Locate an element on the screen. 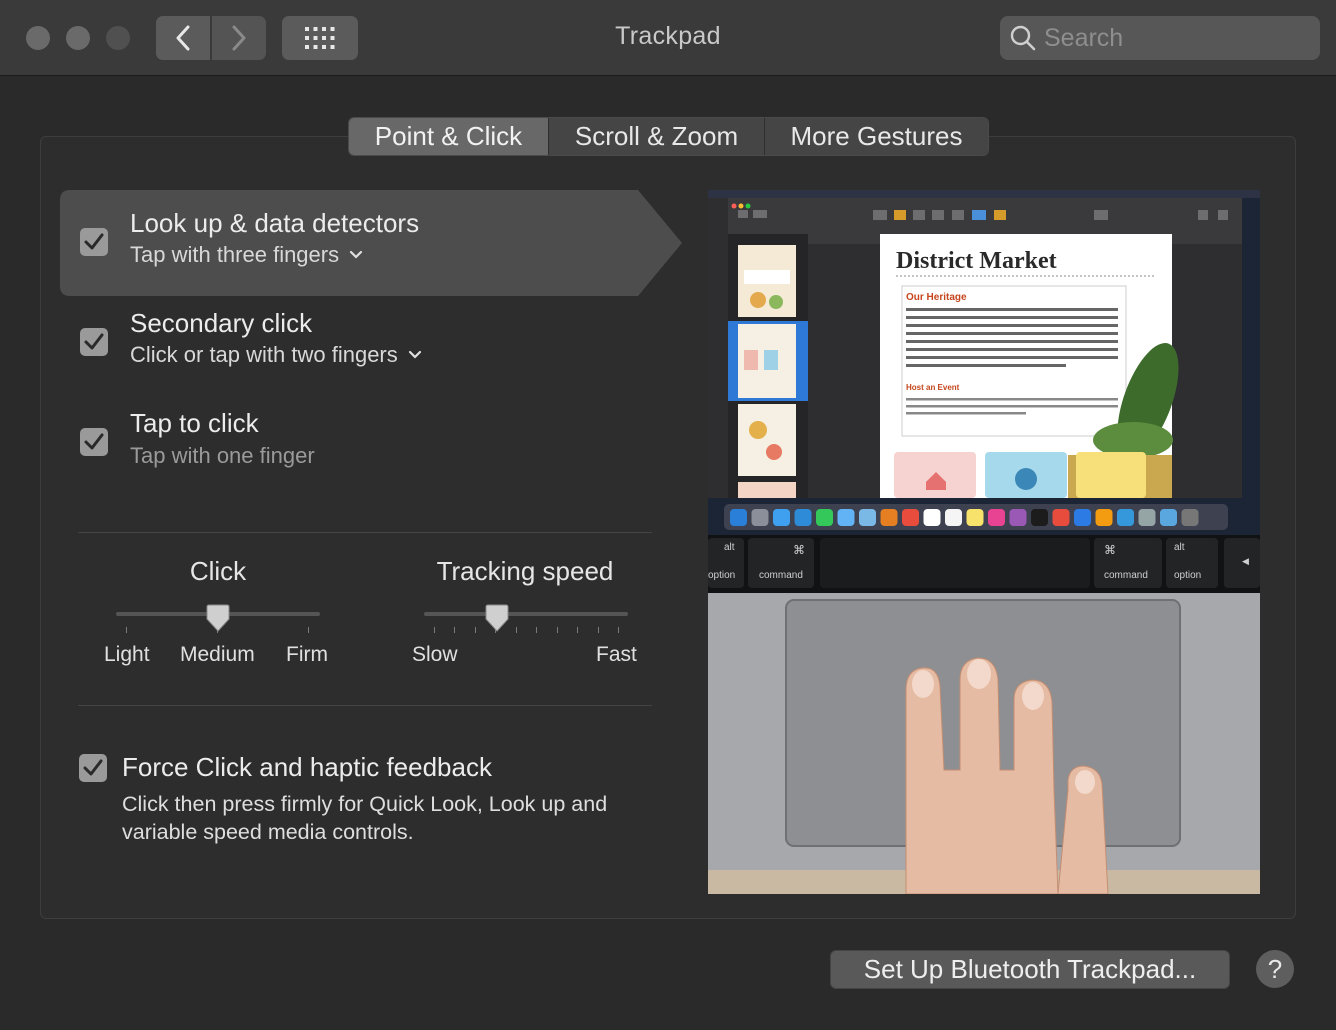 This screenshot has width=1336, height=1030. search-placeholder: Search is located at coordinates (1084, 37).